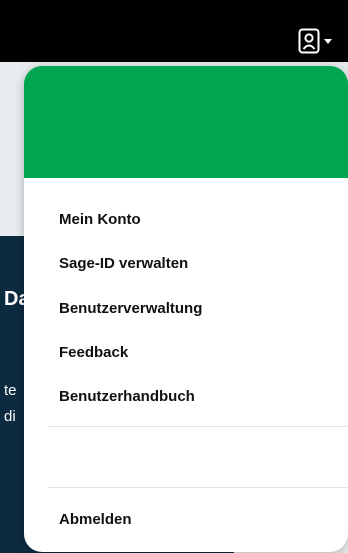  I want to click on menu-item-feedback: Feedback, so click(93, 352).